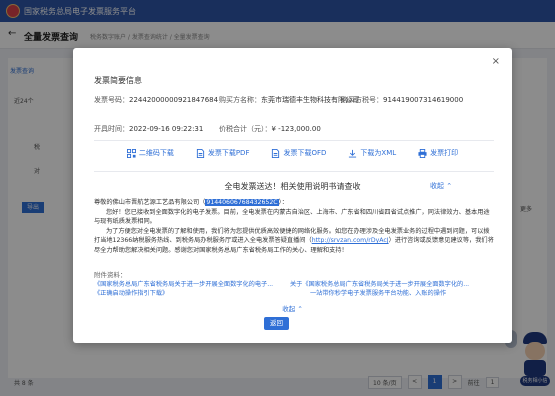 The width and height of the screenshot is (555, 396). I want to click on ofd-file-icon, so click(276, 153).